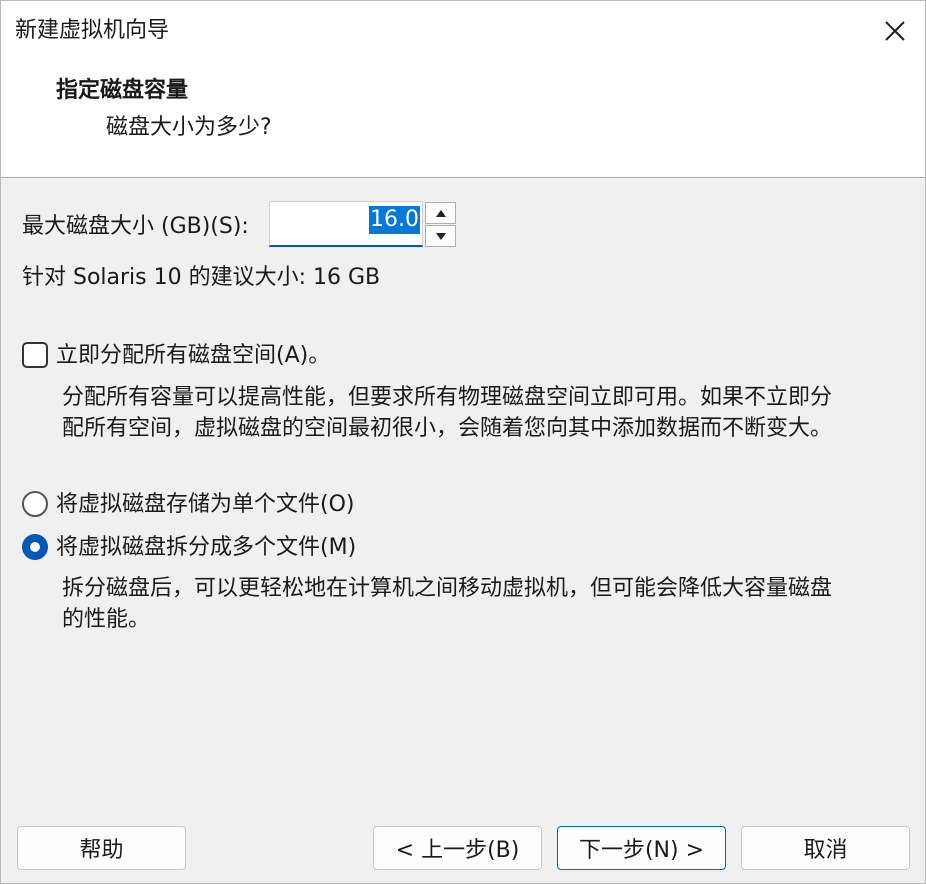  What do you see at coordinates (35, 547) in the screenshot?
I see `multi-file-radio` at bounding box center [35, 547].